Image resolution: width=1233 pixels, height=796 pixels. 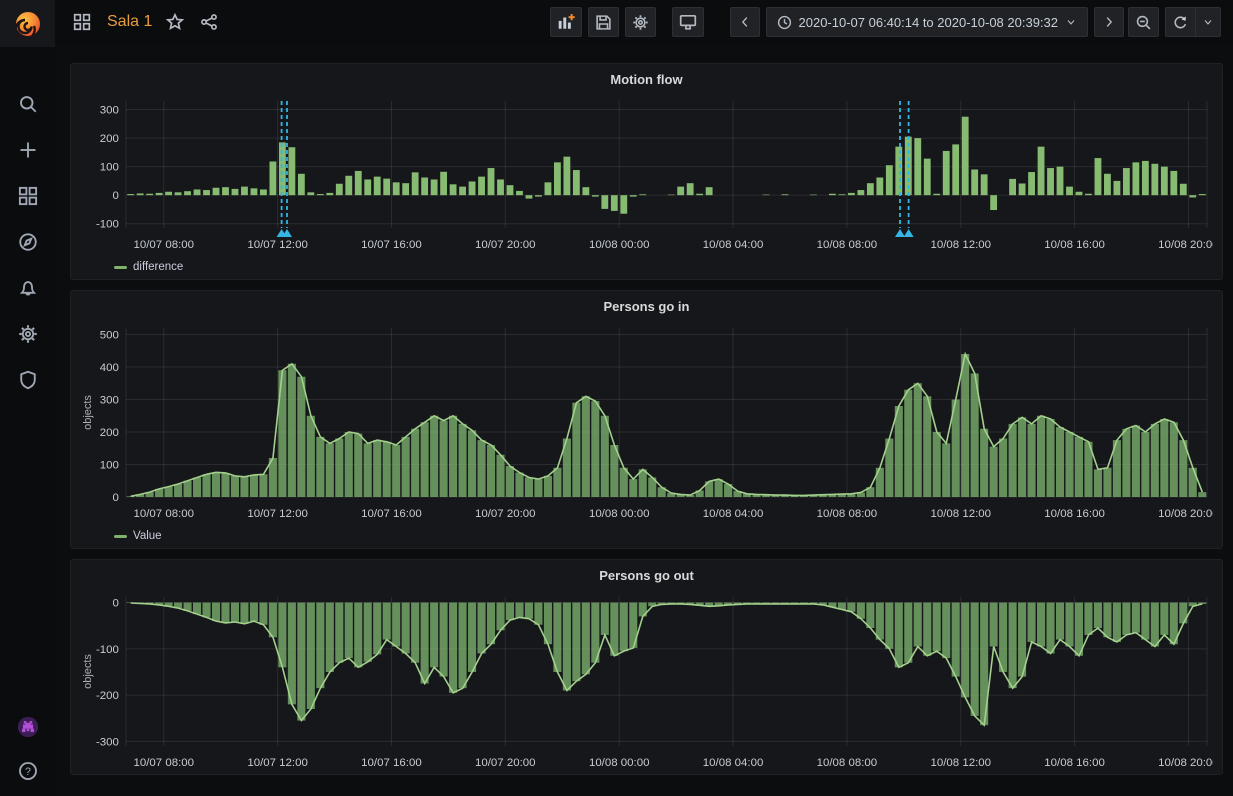 What do you see at coordinates (687, 22) in the screenshot?
I see `cycle-view-mode-button` at bounding box center [687, 22].